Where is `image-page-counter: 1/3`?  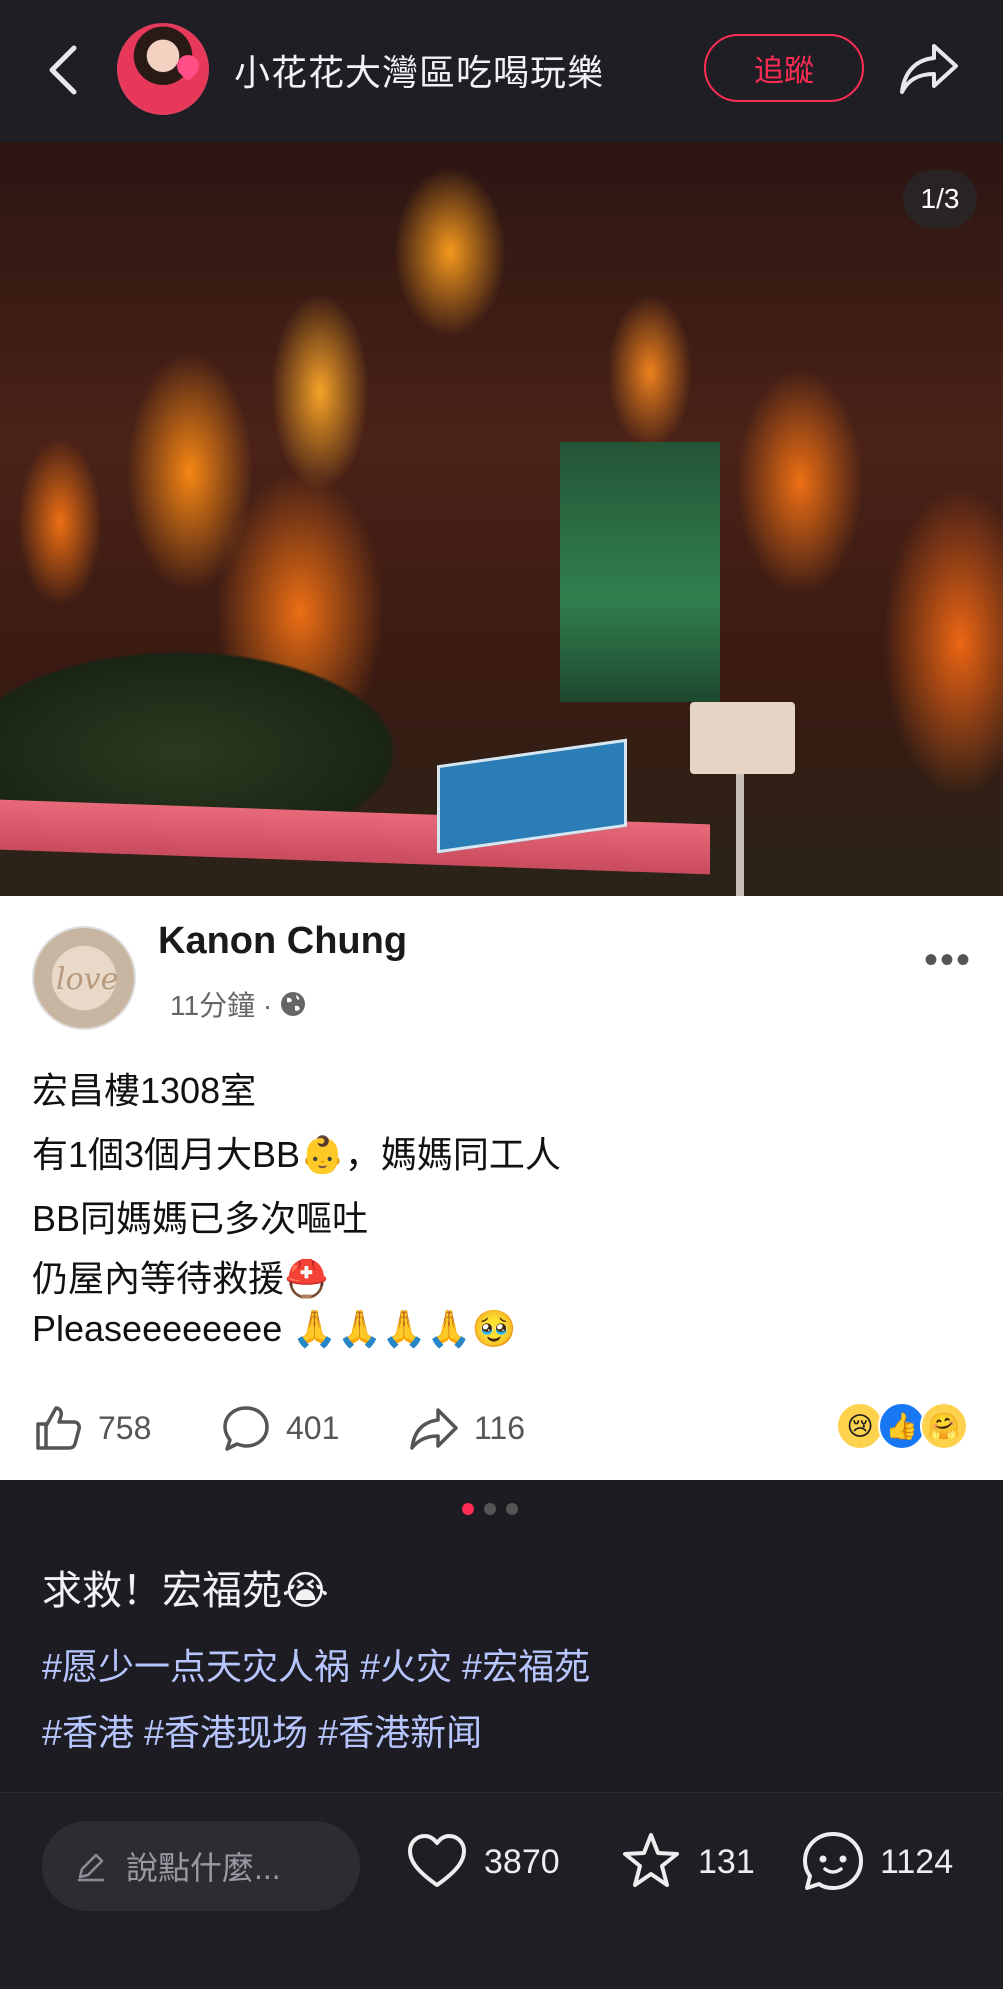 image-page-counter: 1/3 is located at coordinates (940, 199).